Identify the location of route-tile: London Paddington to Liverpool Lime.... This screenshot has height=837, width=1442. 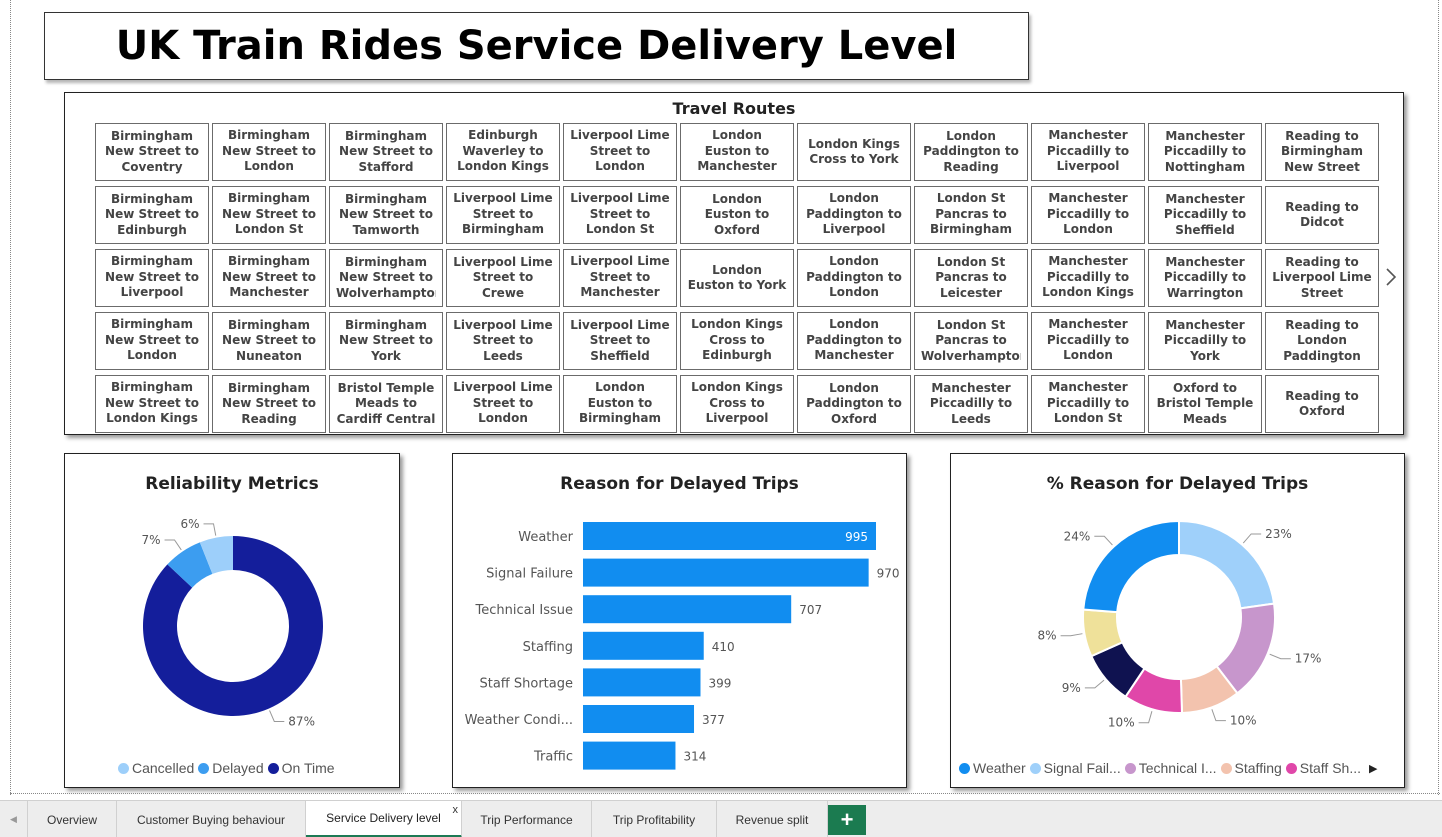
(854, 215).